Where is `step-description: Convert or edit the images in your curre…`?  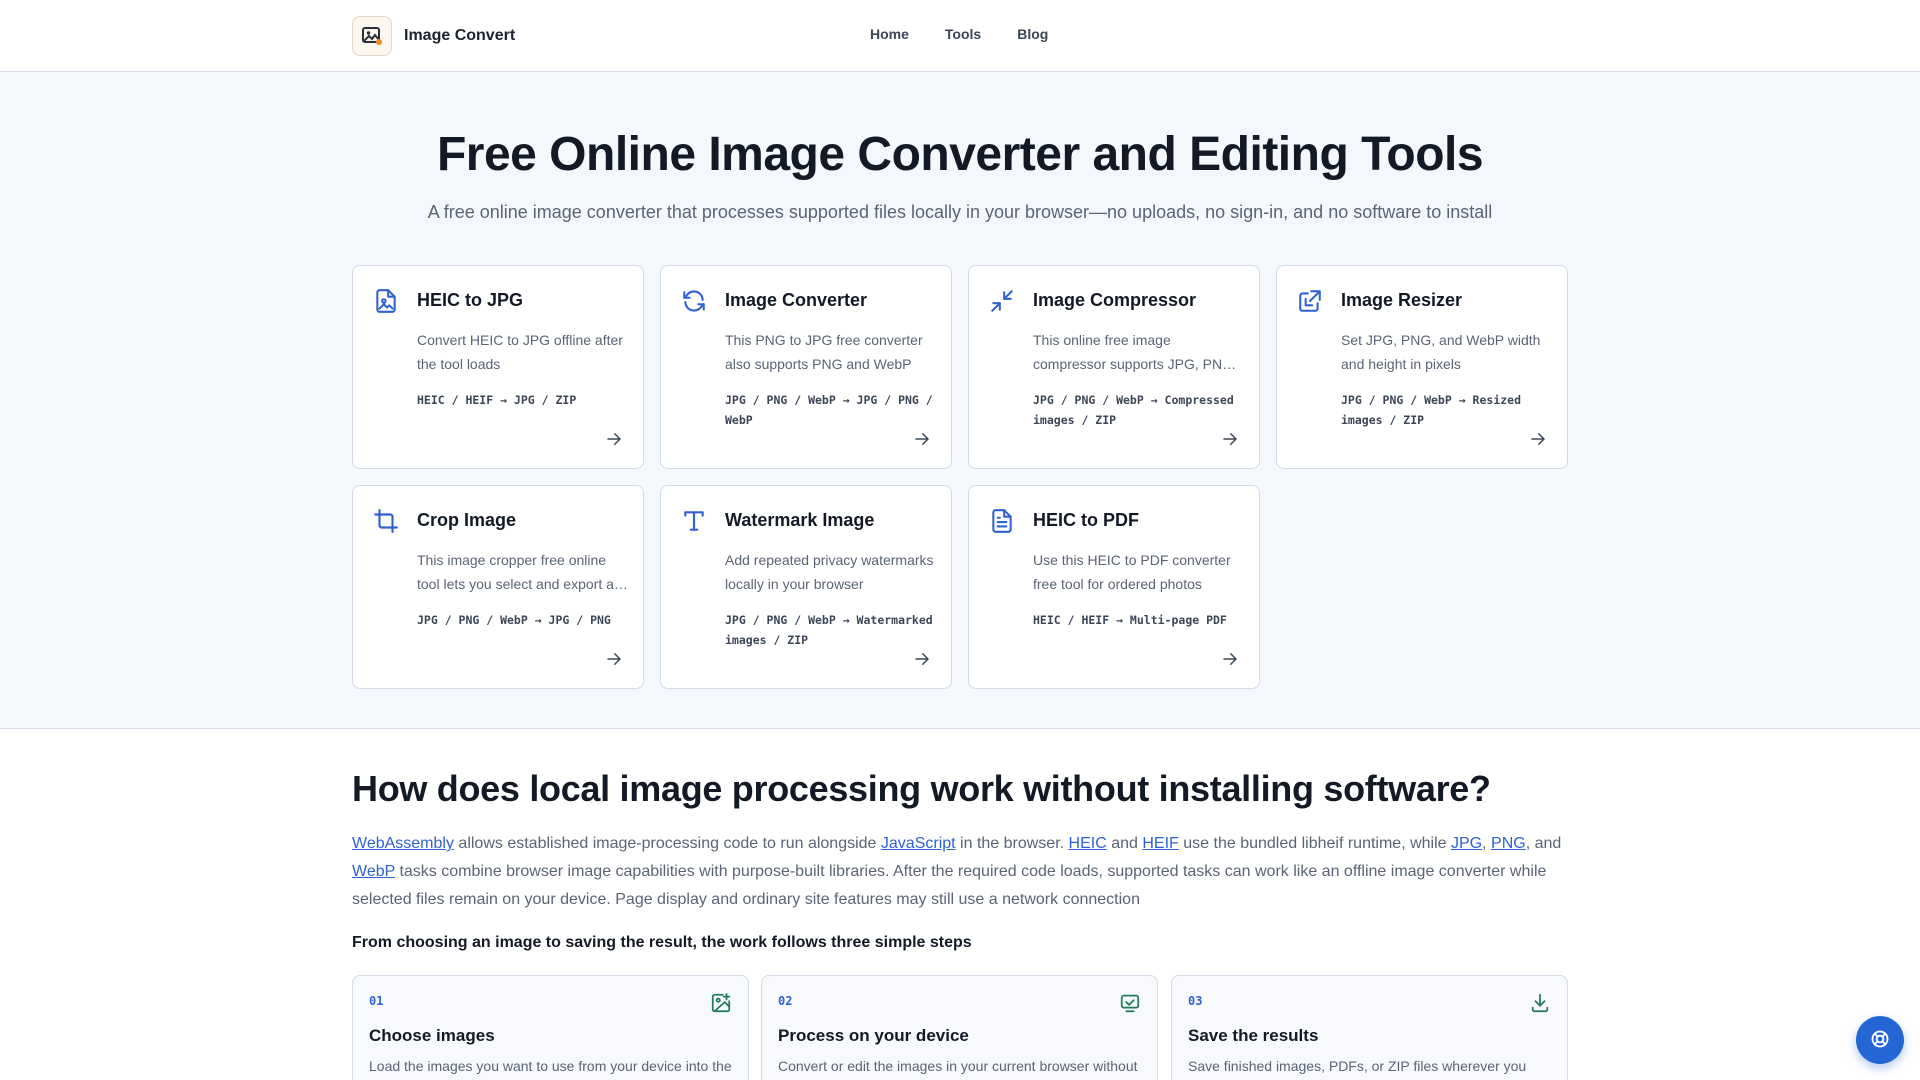
step-description: Convert or edit the images in your curre… is located at coordinates (958, 1066).